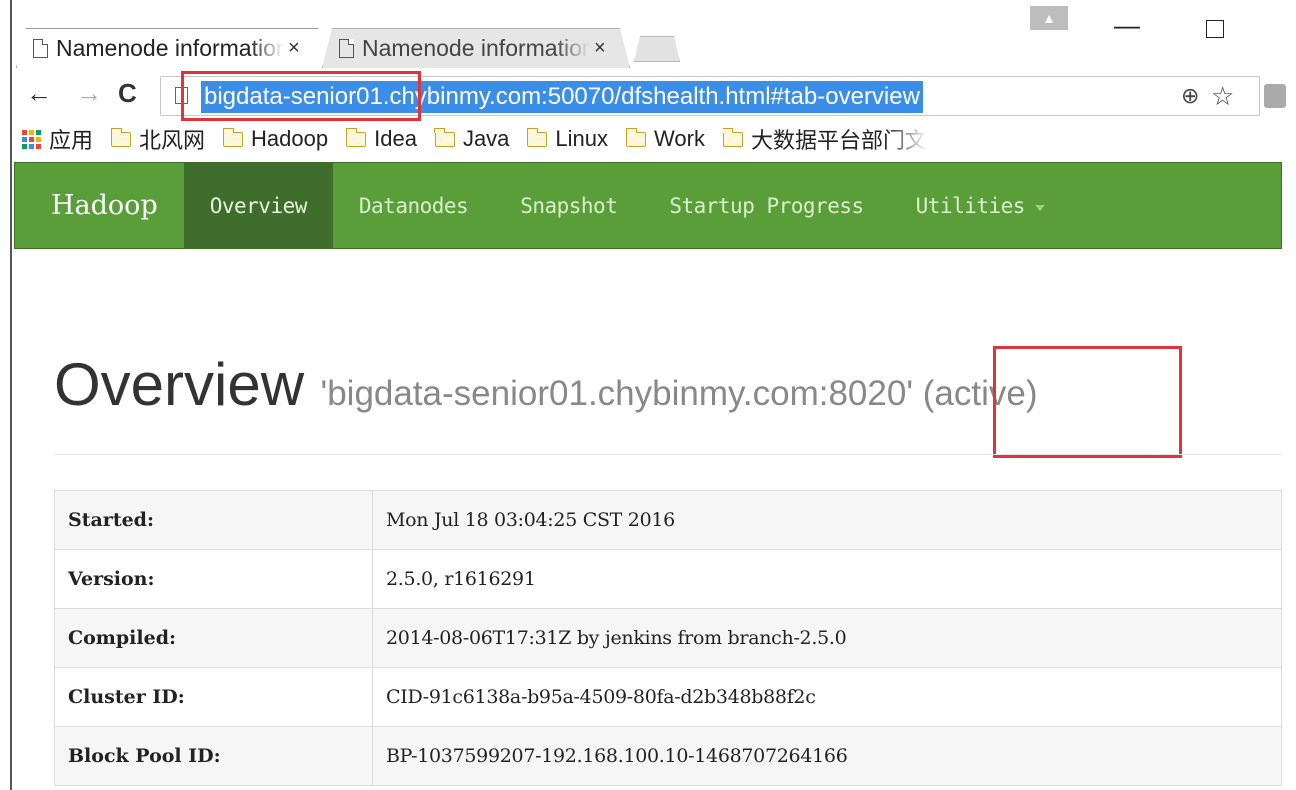  I want to click on maximize-button, so click(1215, 29).